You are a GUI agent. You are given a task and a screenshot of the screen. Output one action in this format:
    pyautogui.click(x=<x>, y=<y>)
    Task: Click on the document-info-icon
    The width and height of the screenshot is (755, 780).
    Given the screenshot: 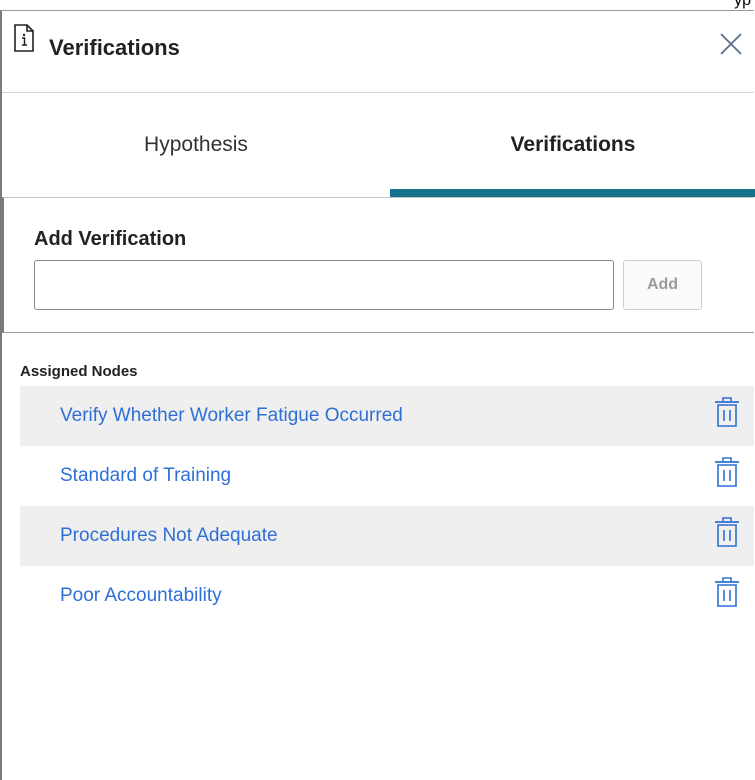 What is the action you would take?
    pyautogui.click(x=24, y=38)
    